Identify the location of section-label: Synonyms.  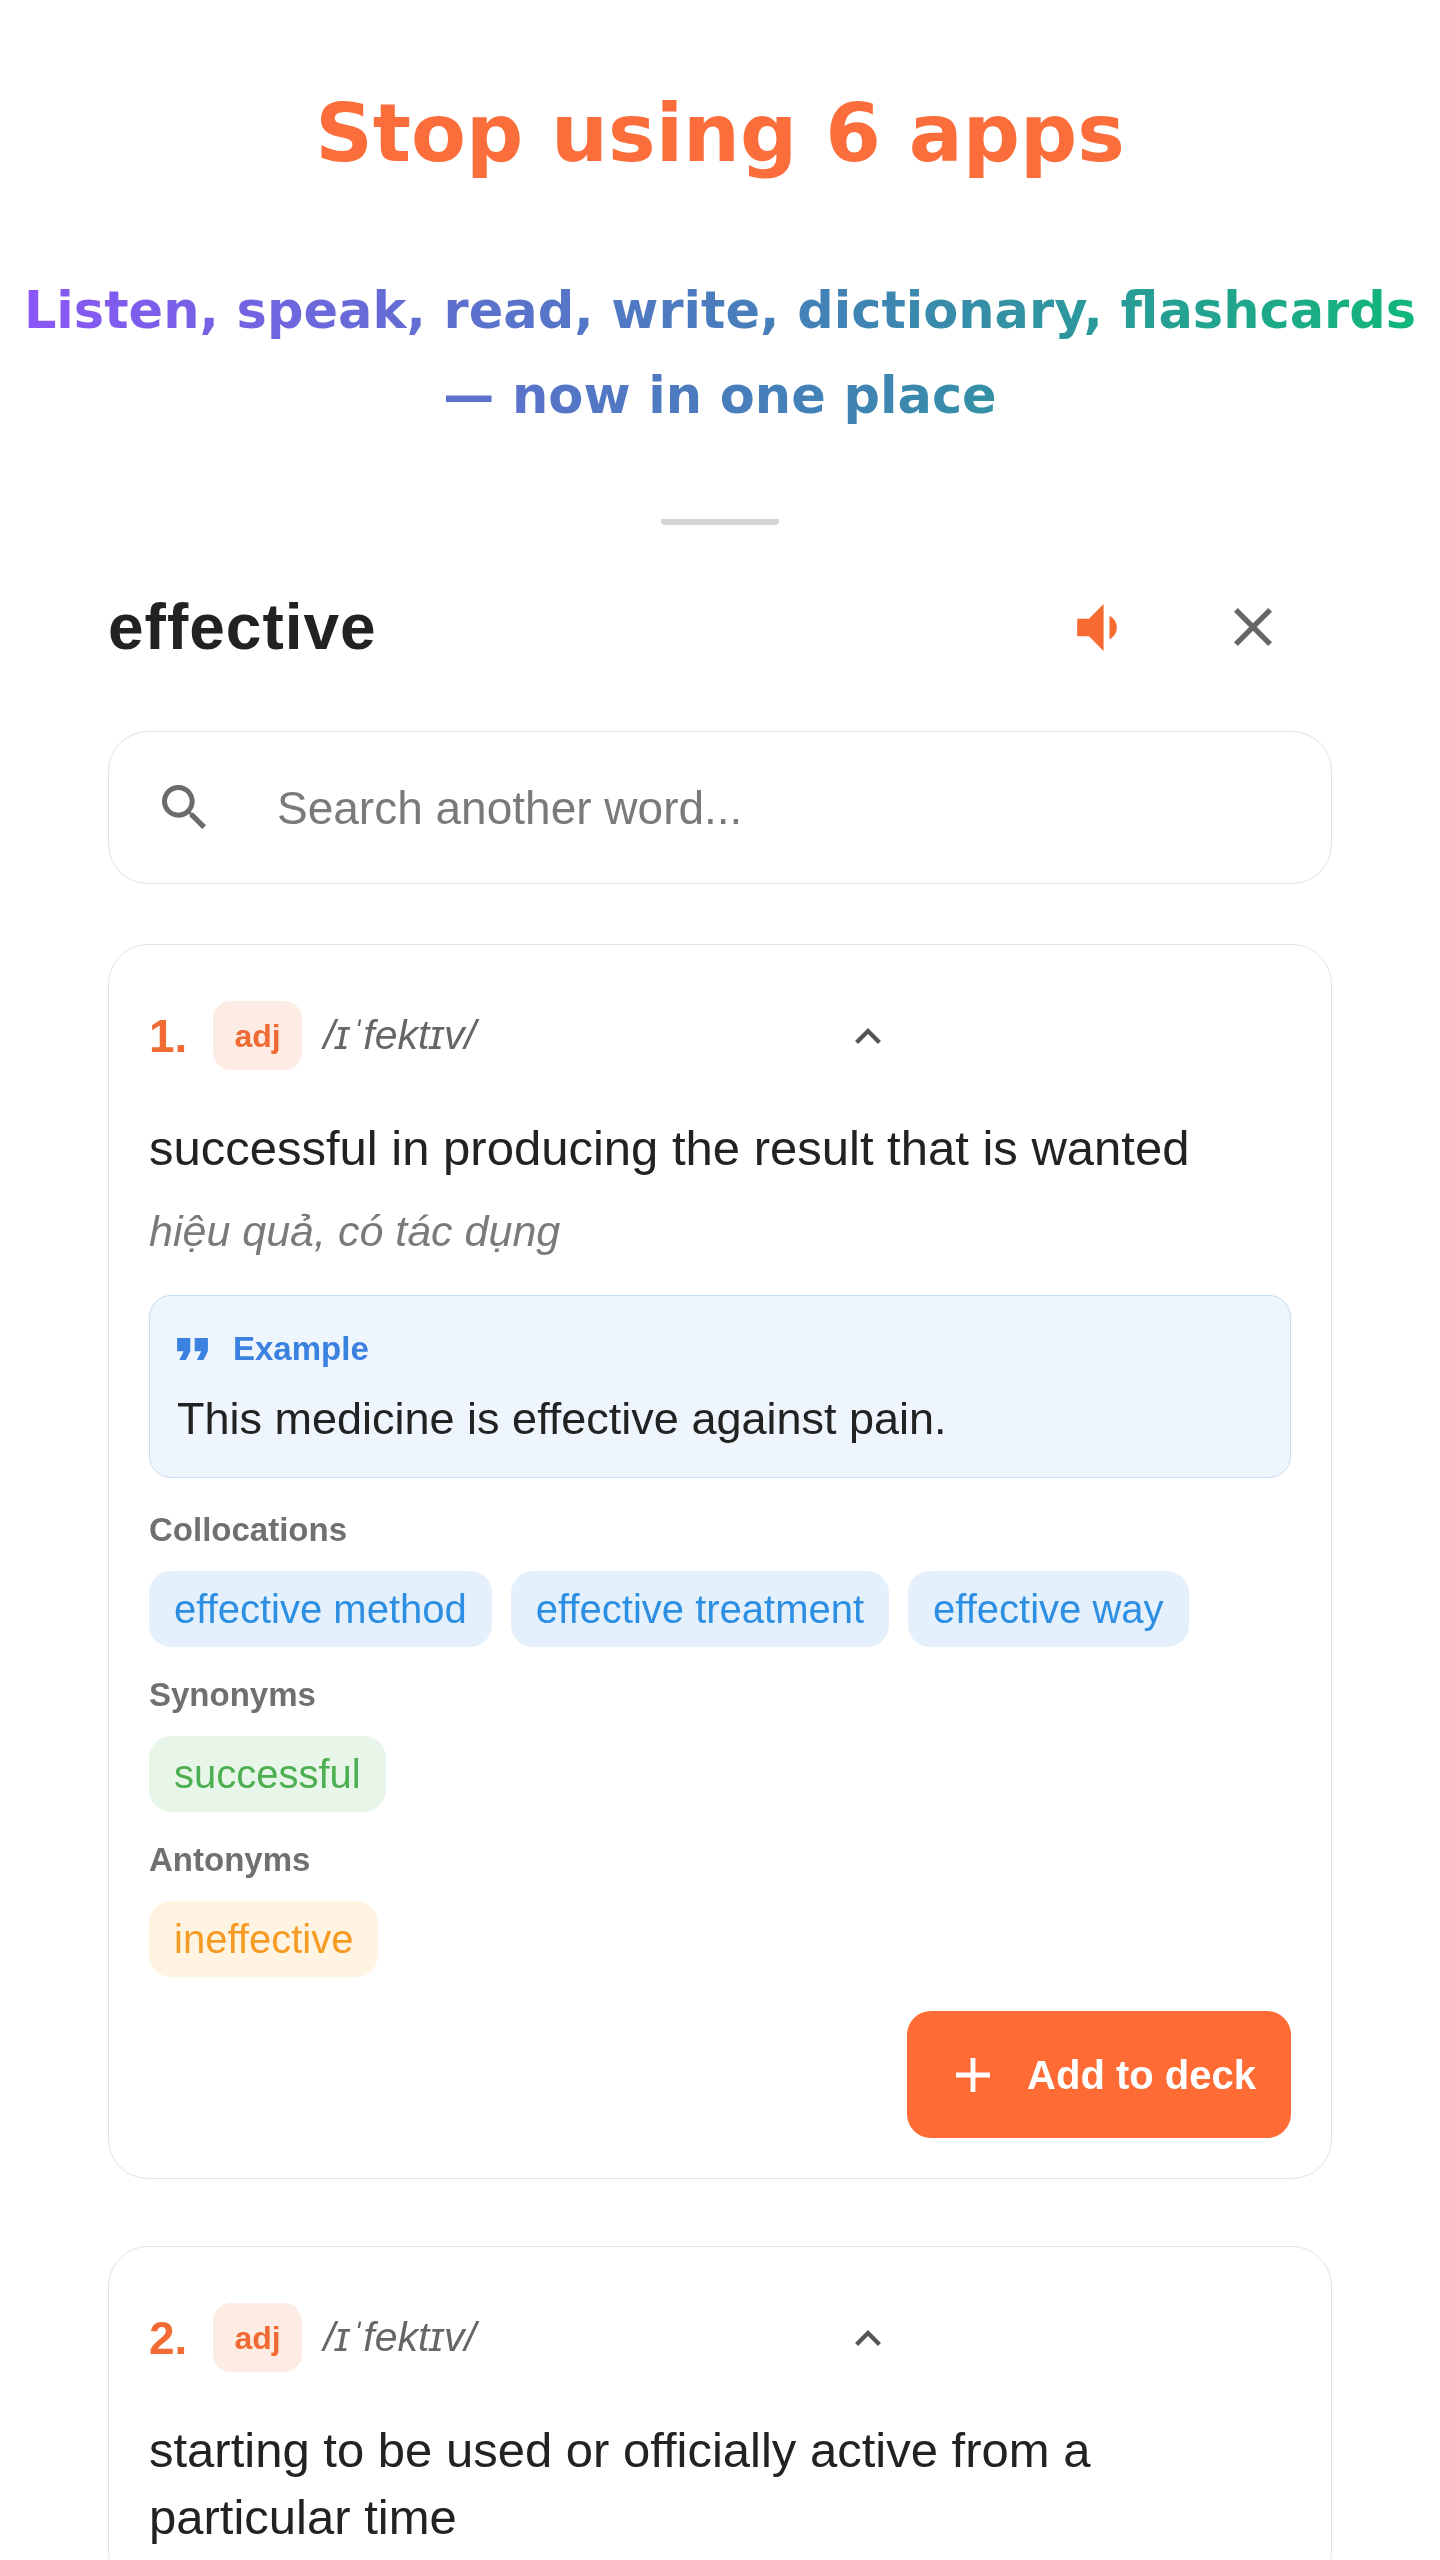
(233, 1695).